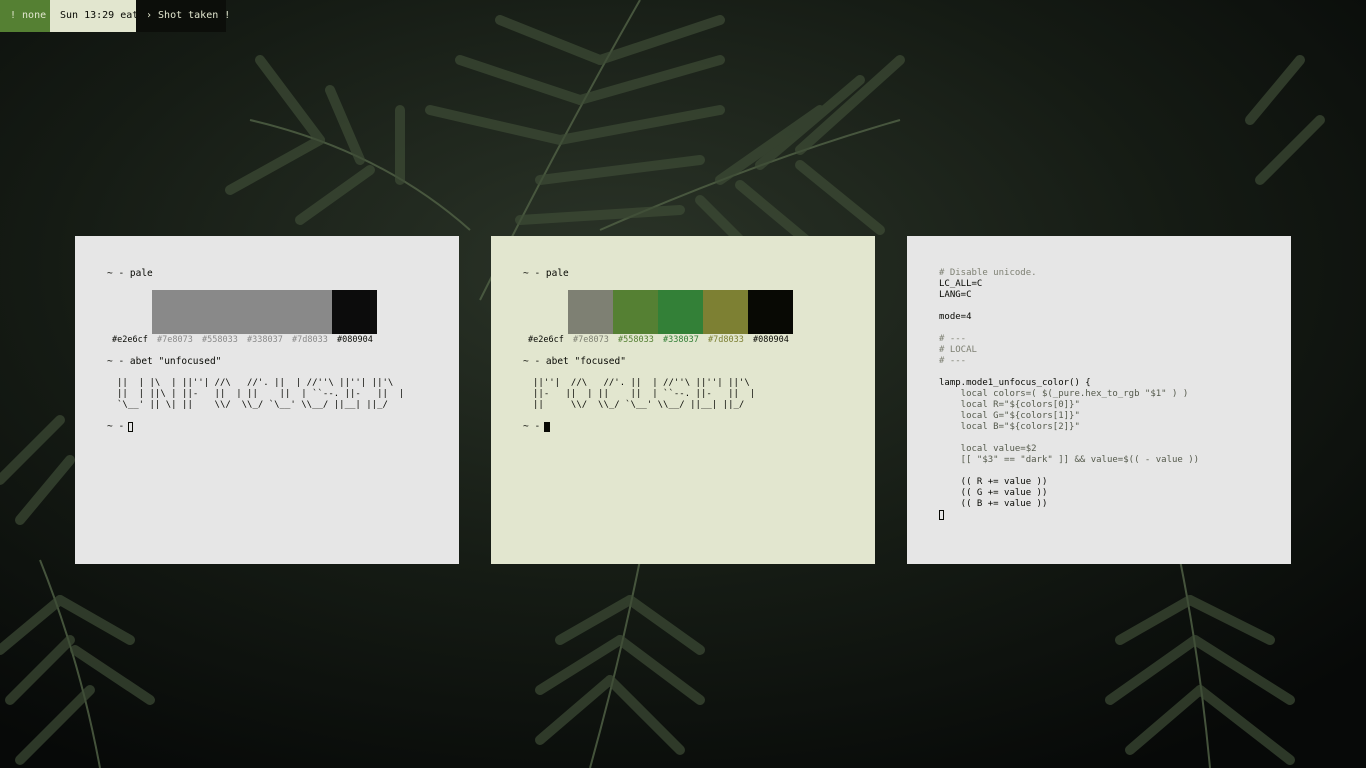 This screenshot has height=768, width=1366. What do you see at coordinates (958, 350) in the screenshot?
I see `code-line: # LOCAL` at bounding box center [958, 350].